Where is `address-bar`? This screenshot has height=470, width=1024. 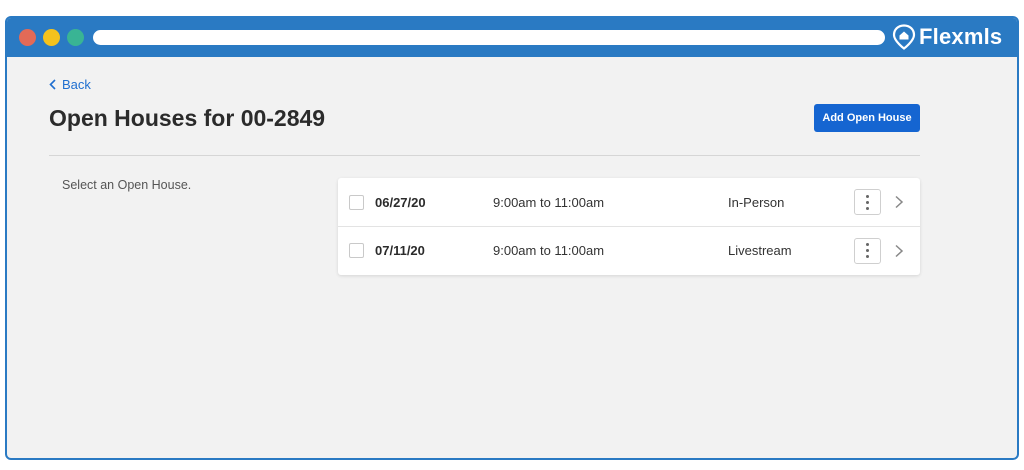 address-bar is located at coordinates (489, 37).